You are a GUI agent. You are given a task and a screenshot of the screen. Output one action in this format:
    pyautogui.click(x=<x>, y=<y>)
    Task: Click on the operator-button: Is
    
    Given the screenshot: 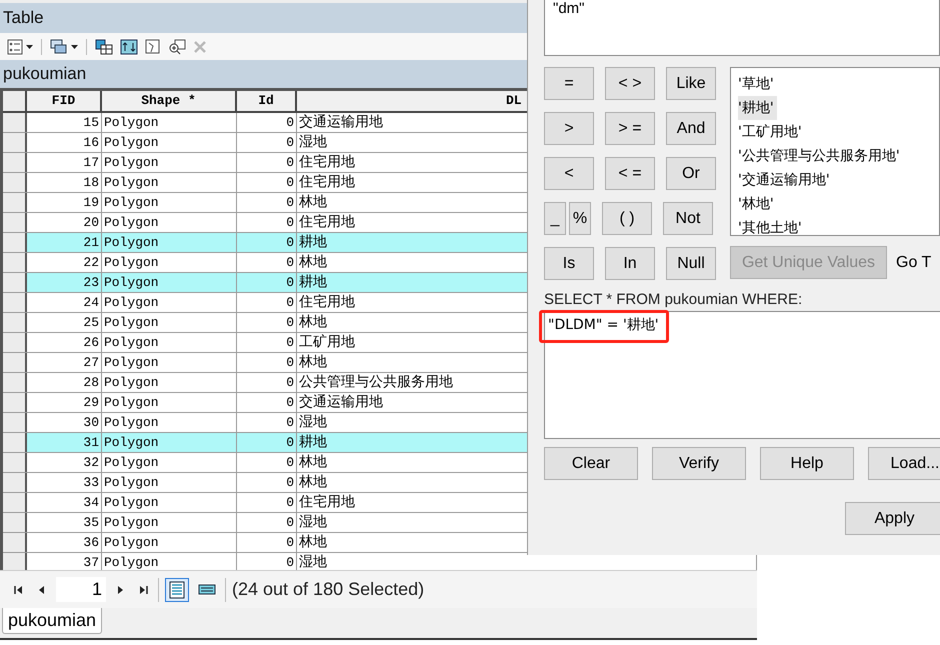 What is the action you would take?
    pyautogui.click(x=569, y=263)
    